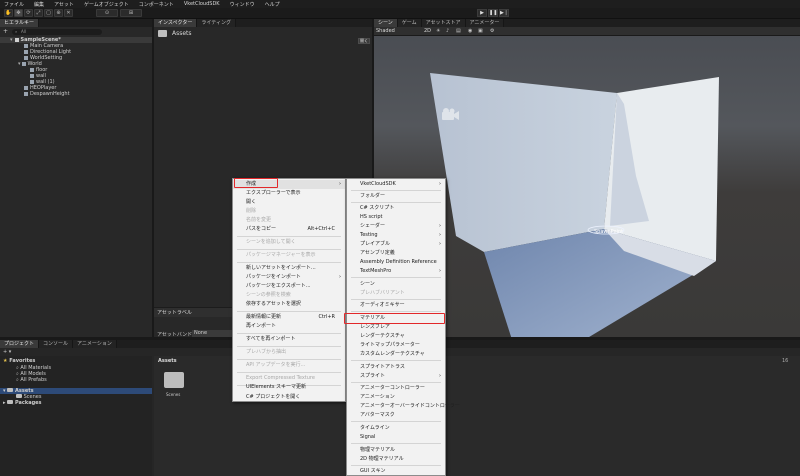 The image size is (800, 476). Describe the element at coordinates (396, 253) in the screenshot. I see `submenu-item-assembly-definition: アセンブリ定義` at that location.